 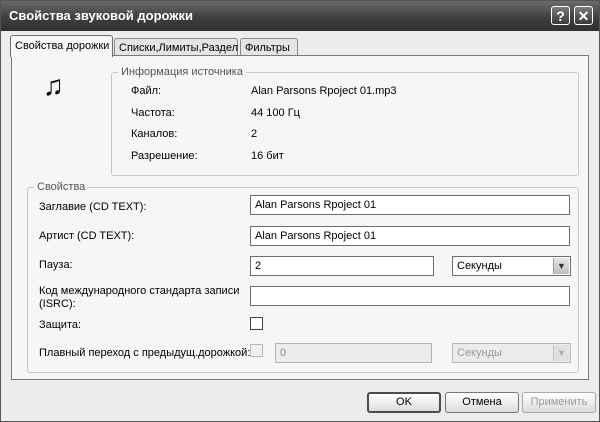 I want to click on pause-unit-value: Секунды, so click(x=479, y=266).